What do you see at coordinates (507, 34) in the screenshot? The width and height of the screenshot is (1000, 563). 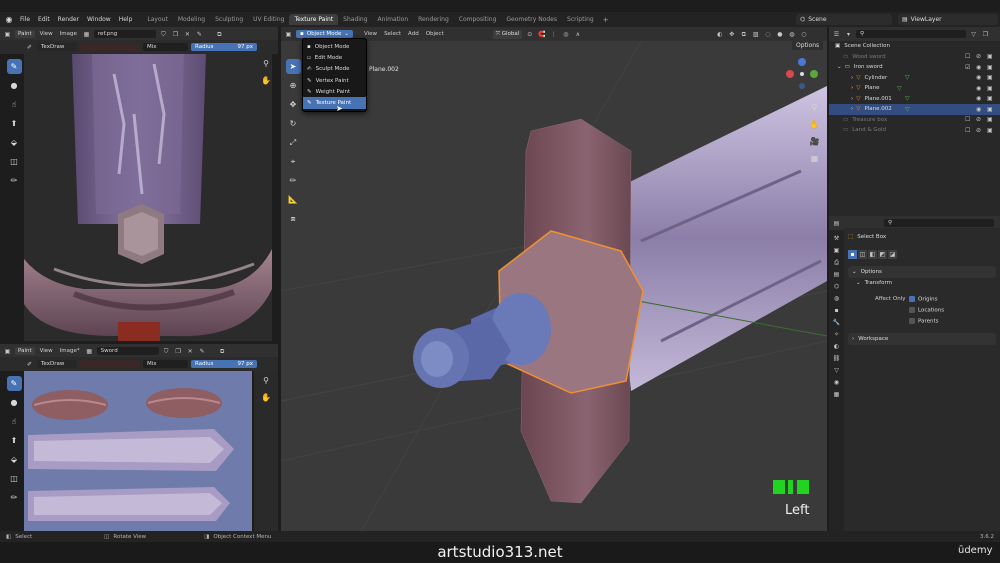 I see `transform-orientation-dropdown: ⤧ Global` at bounding box center [507, 34].